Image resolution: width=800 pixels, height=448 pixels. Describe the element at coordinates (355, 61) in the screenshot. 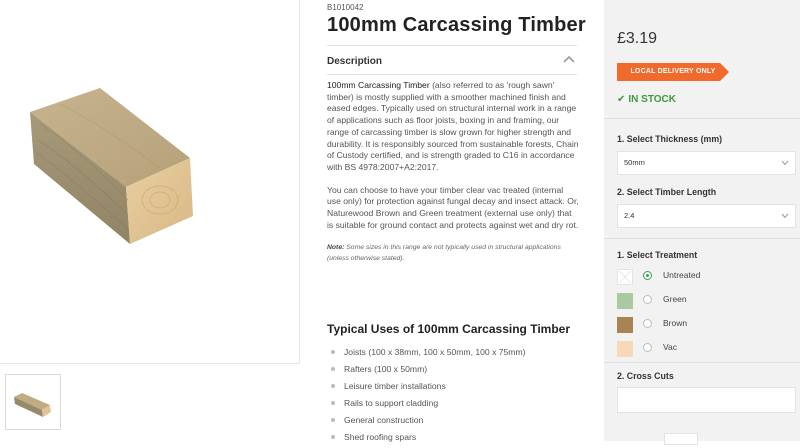

I see `description-label: Description` at that location.